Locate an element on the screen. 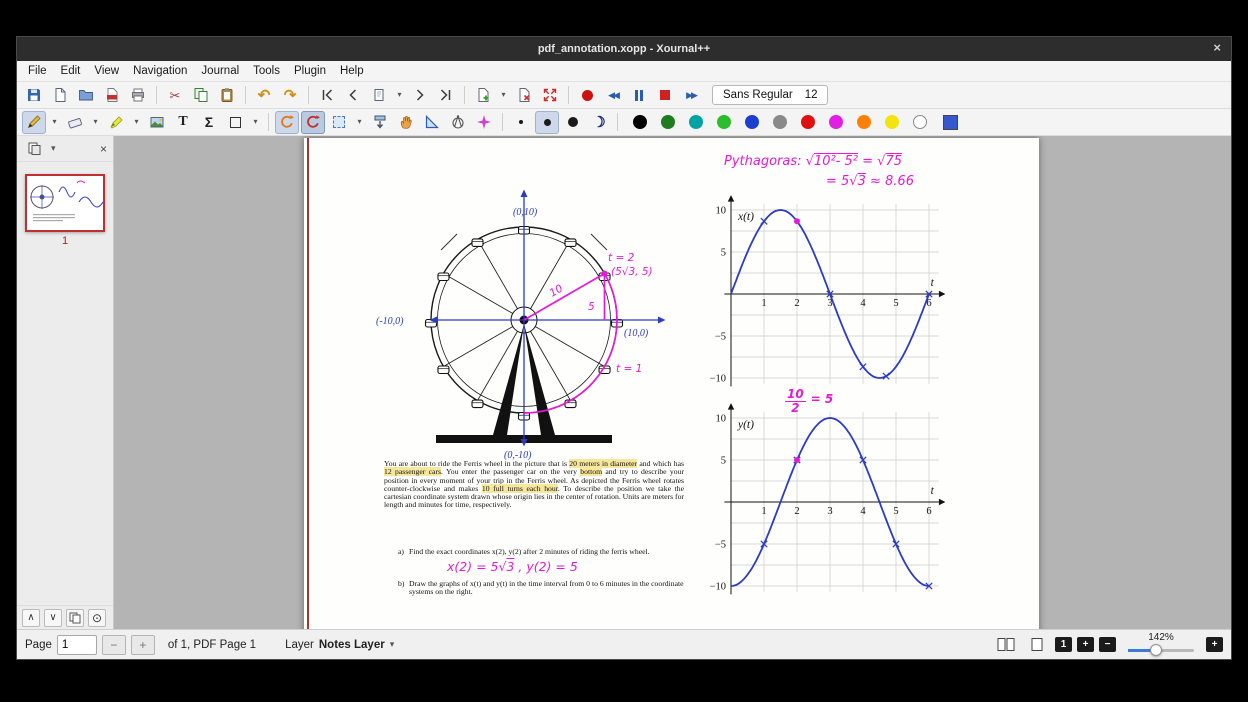 The image size is (1248, 702). export-pdf-button is located at coordinates (112, 95).